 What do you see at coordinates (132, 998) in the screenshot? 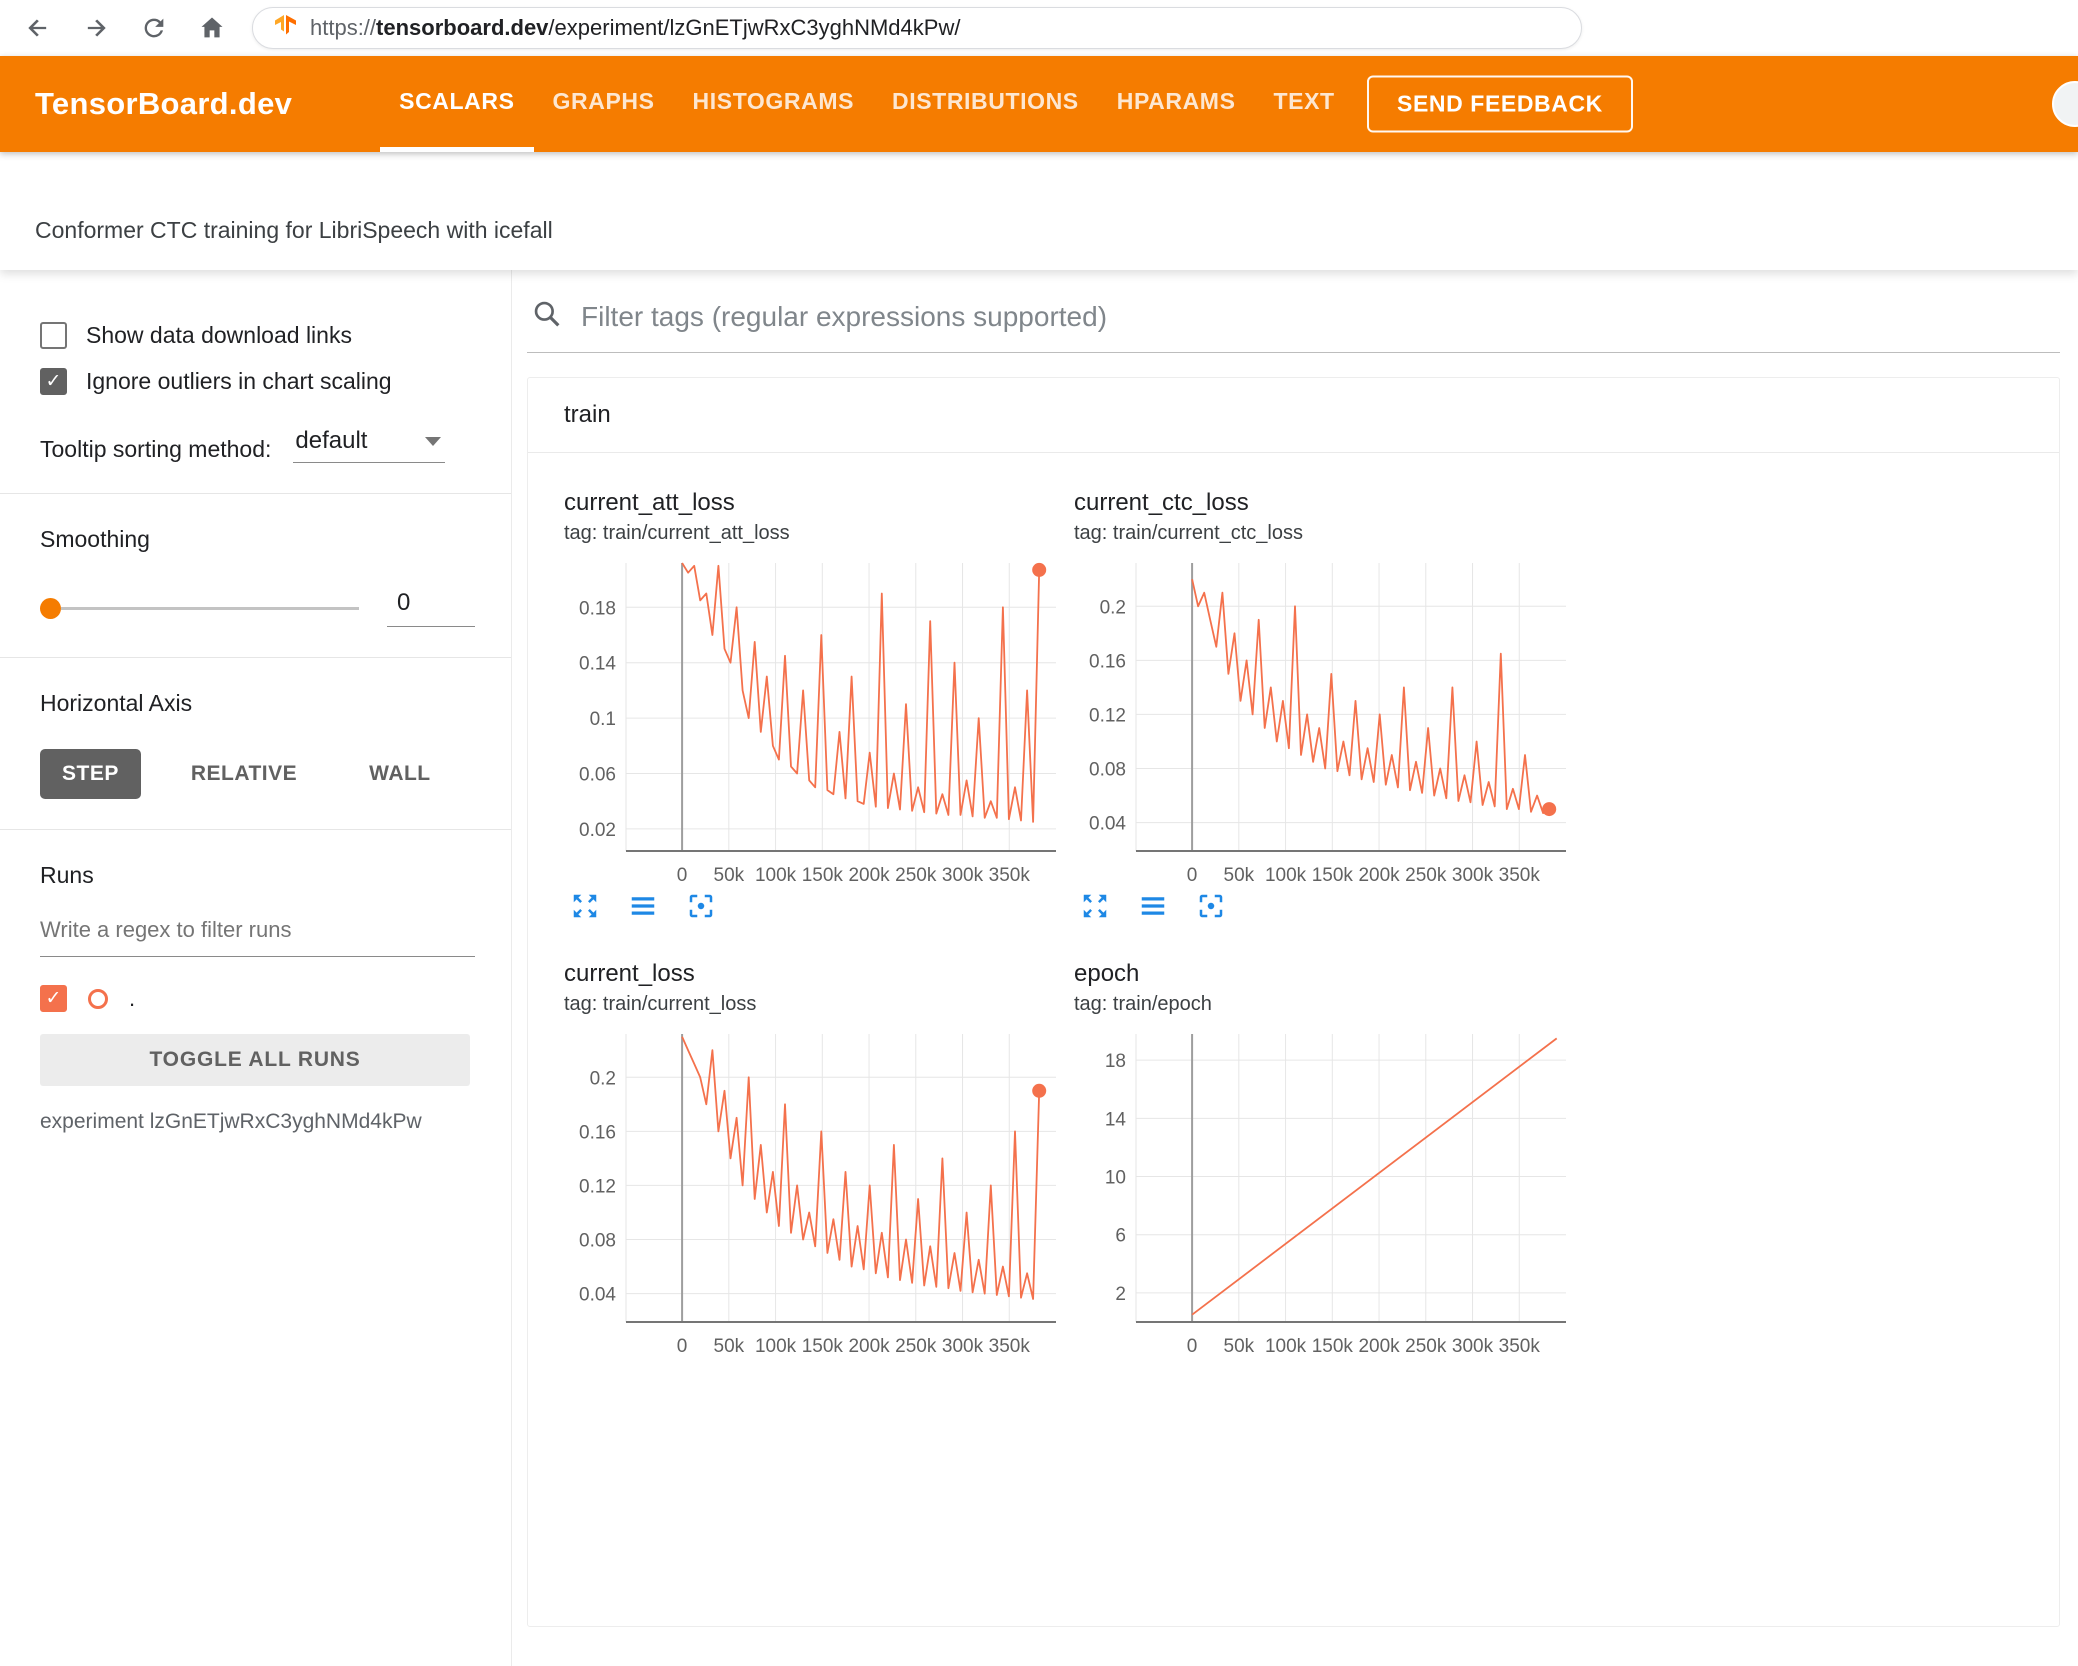
I see `run-name: .` at bounding box center [132, 998].